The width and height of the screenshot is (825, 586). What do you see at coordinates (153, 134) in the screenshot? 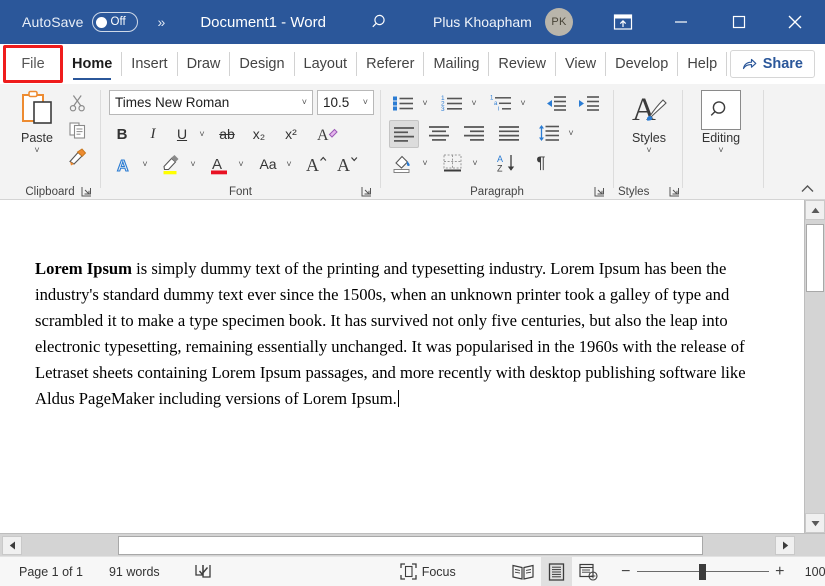
I see `italic-button: I` at bounding box center [153, 134].